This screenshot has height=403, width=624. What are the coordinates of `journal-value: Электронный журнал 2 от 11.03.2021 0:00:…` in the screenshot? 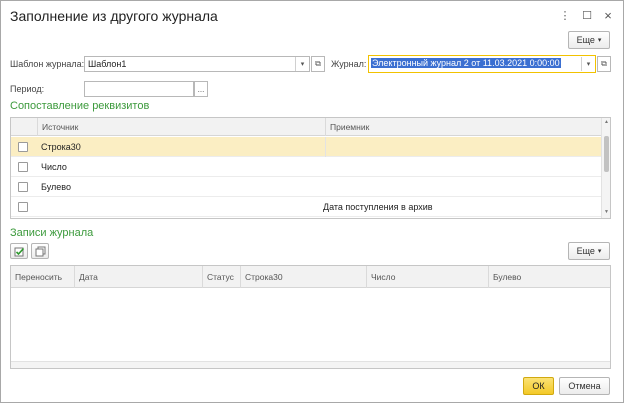 It's located at (466, 63).